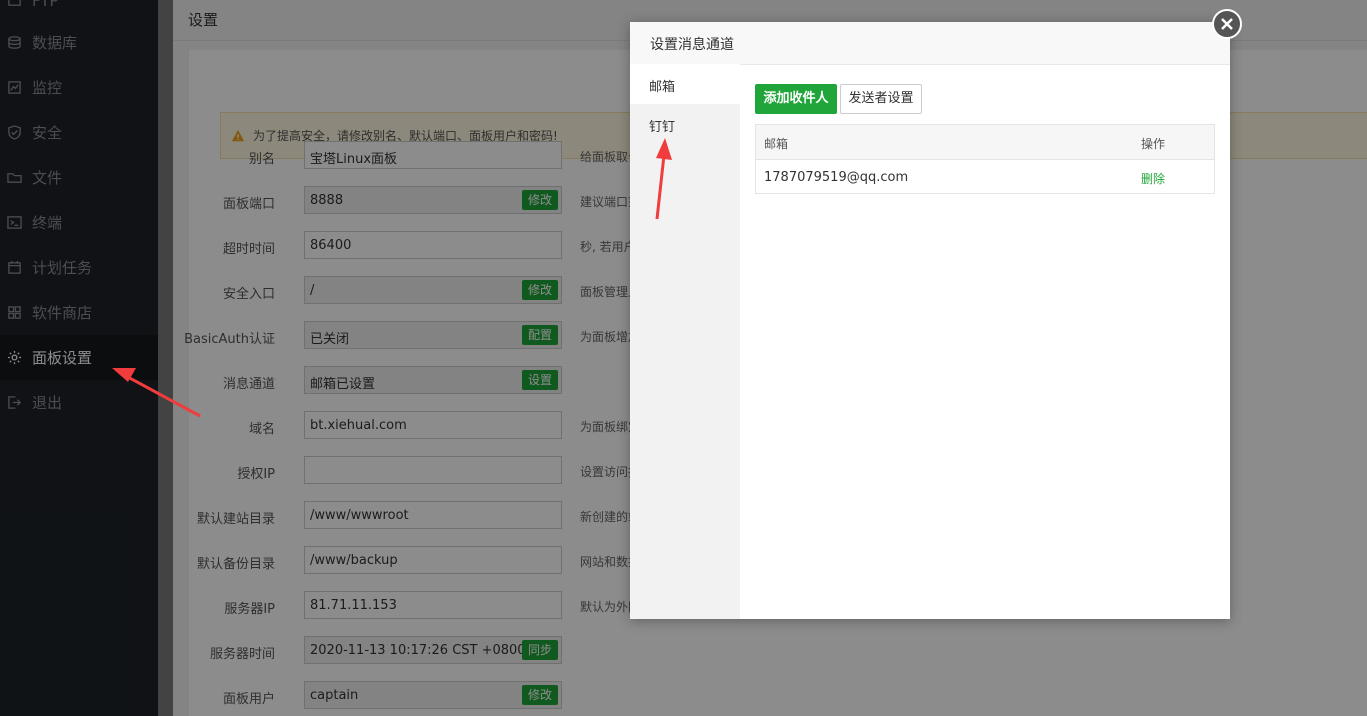  I want to click on delete-recipient-link: 删除, so click(1153, 178).